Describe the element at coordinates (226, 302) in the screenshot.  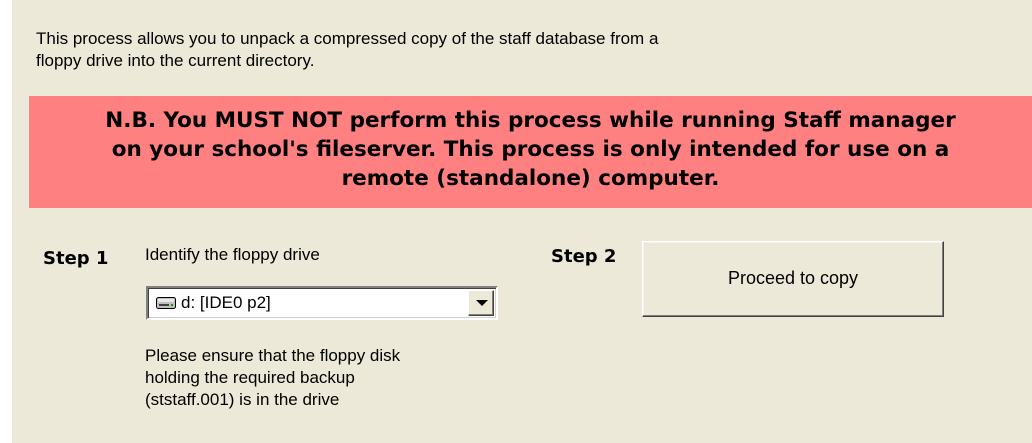
I see `drive-select-value: d: [IDE0 p2]` at that location.